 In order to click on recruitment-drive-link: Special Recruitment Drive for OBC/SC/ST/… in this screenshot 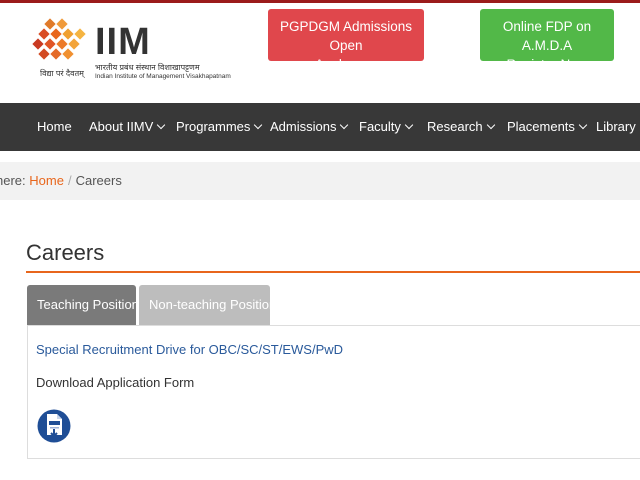, I will do `click(189, 349)`.